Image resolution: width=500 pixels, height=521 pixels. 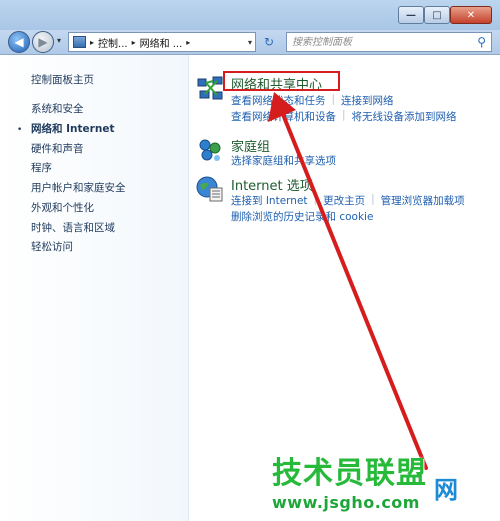 I want to click on watermark-url: www.jsgho.com, so click(x=346, y=502).